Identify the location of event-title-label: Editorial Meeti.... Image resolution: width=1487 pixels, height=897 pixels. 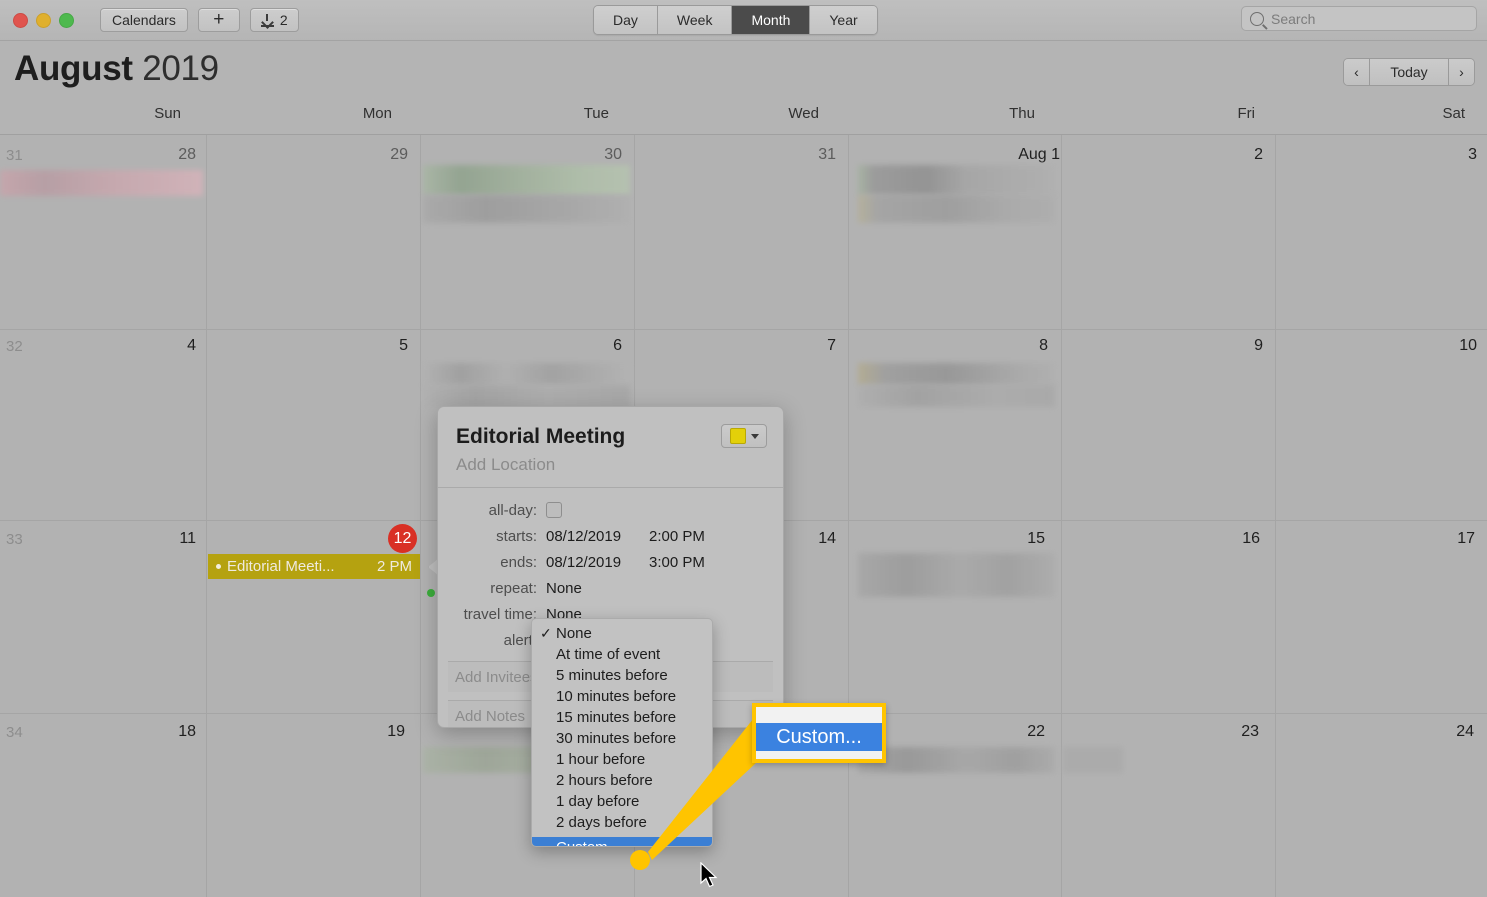
(281, 566).